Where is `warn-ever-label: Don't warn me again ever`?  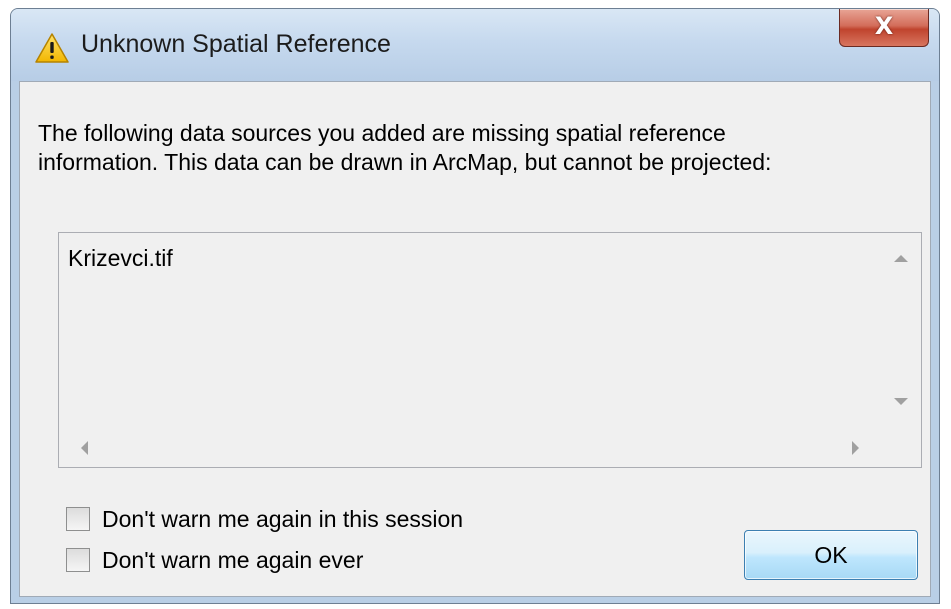
warn-ever-label: Don't warn me again ever is located at coordinates (233, 559).